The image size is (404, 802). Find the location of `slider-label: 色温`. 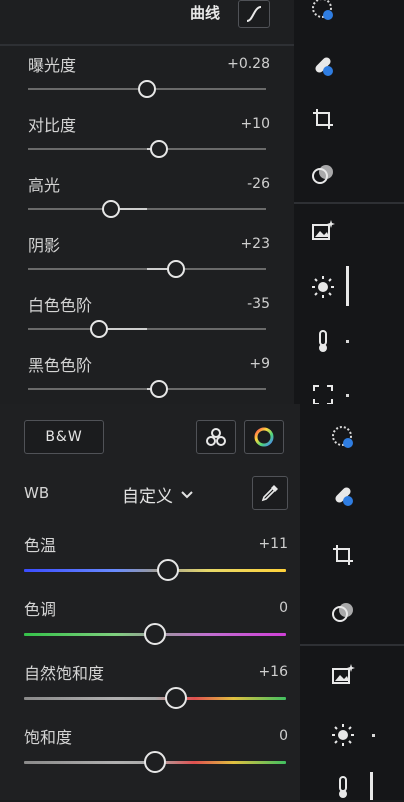

slider-label: 色温 is located at coordinates (40, 545).